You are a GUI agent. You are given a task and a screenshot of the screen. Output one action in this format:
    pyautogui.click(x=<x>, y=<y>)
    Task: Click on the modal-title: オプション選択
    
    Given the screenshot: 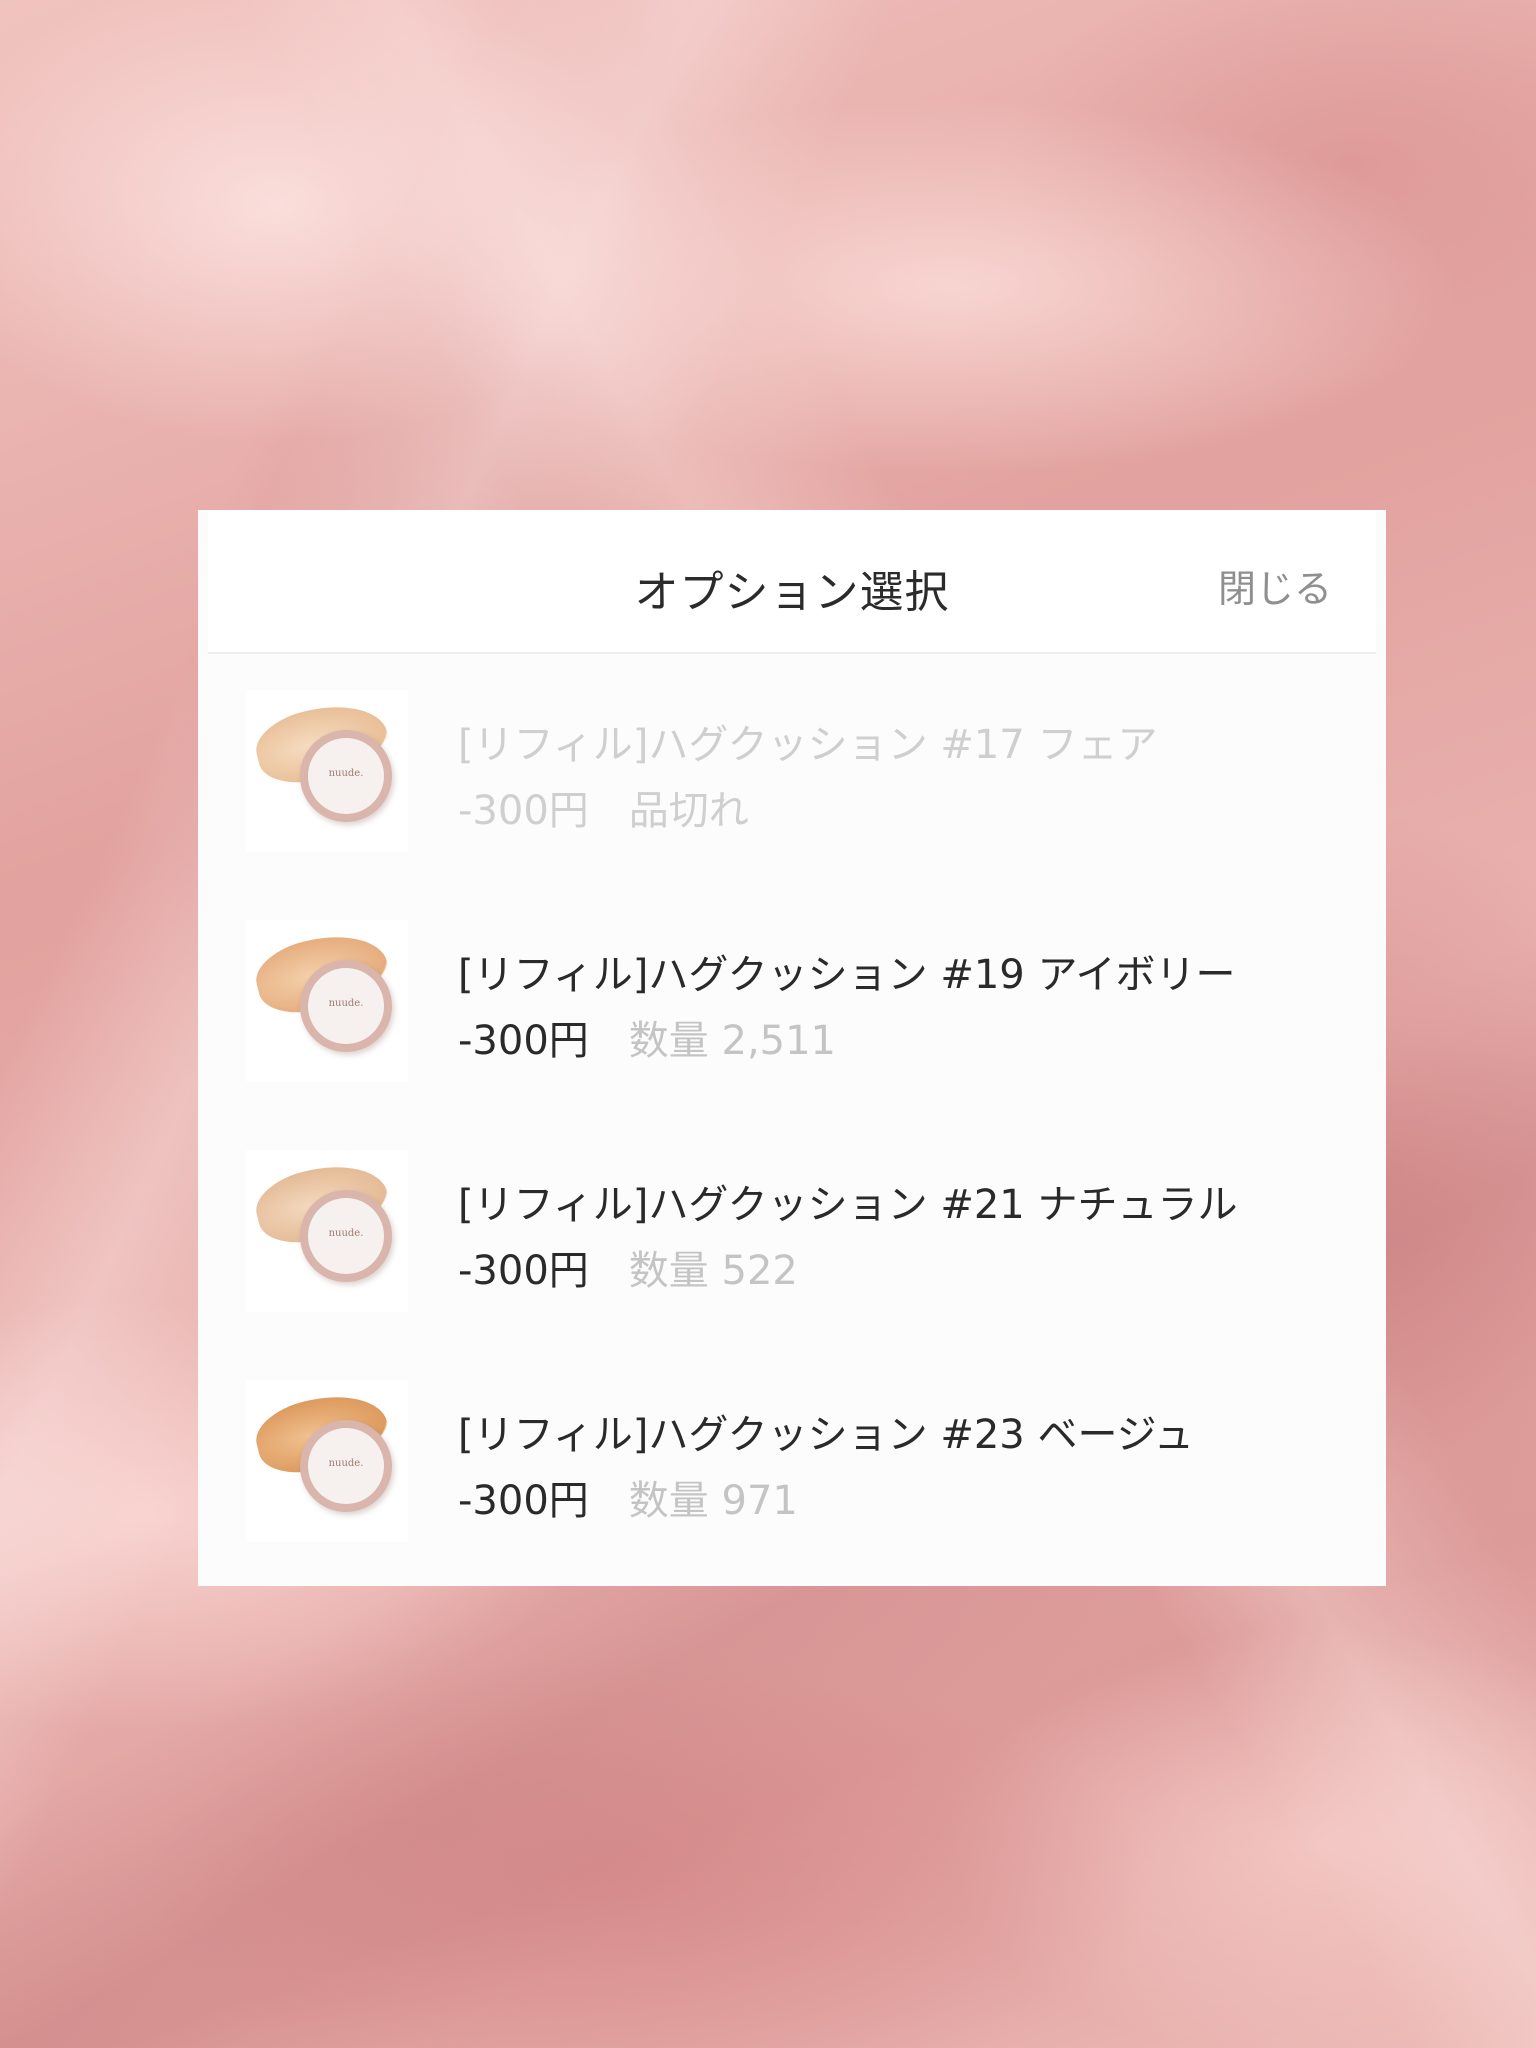 What is the action you would take?
    pyautogui.click(x=792, y=592)
    